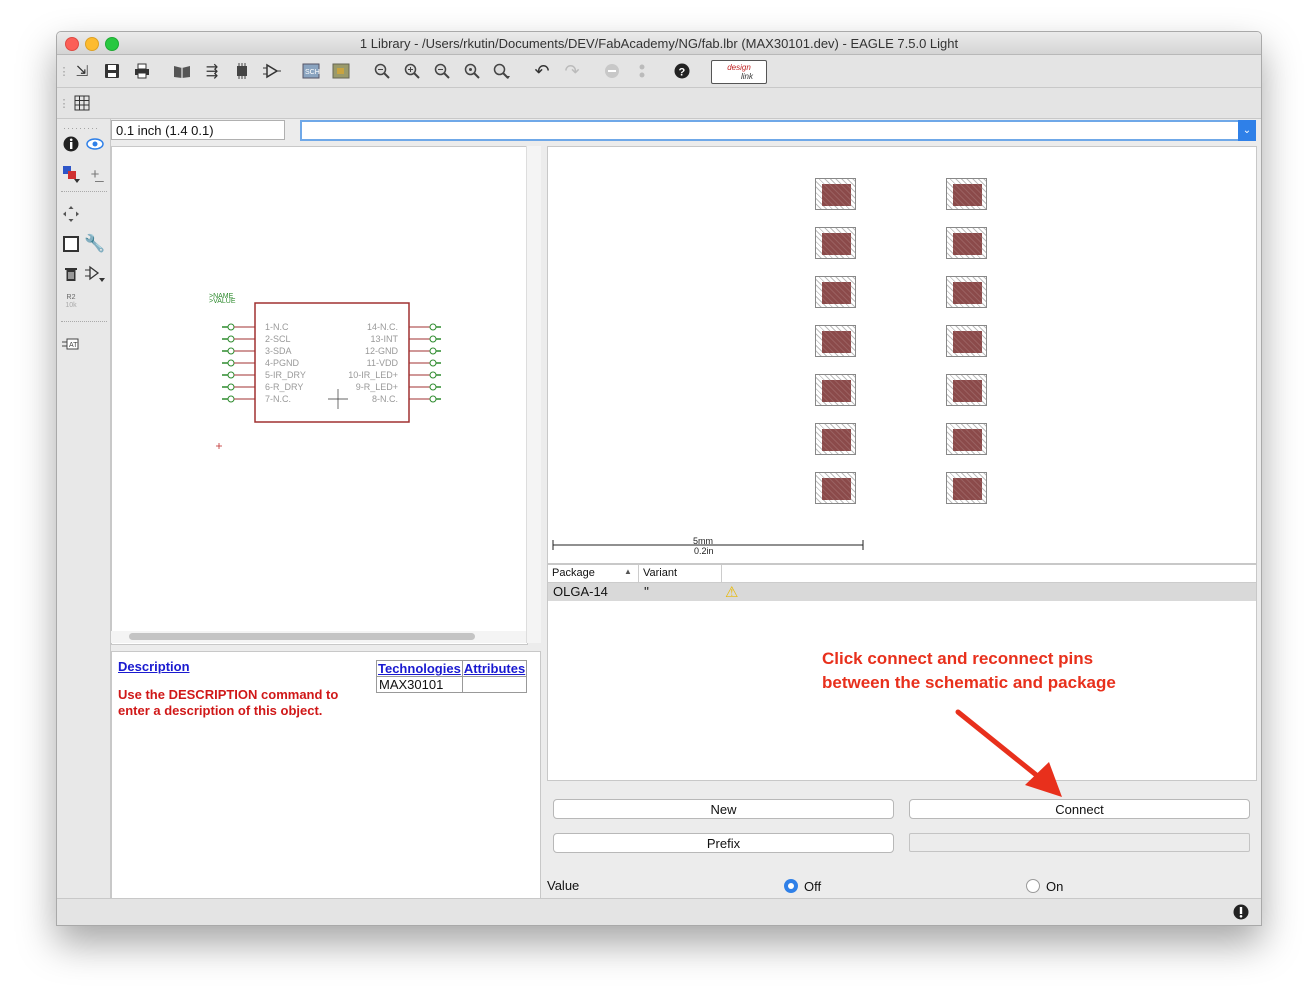  I want to click on variants-header-row: Package ▲ Variant, so click(902, 574).